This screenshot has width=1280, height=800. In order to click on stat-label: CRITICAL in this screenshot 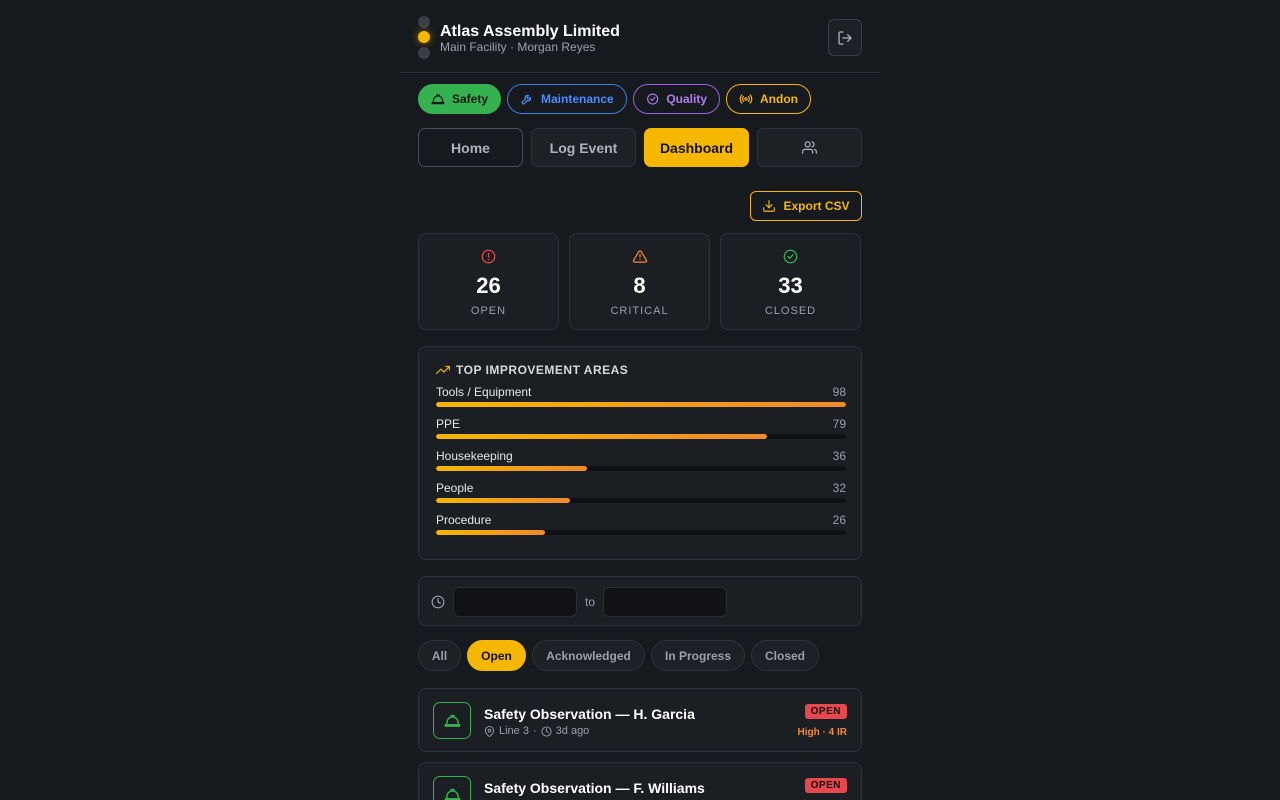, I will do `click(639, 311)`.